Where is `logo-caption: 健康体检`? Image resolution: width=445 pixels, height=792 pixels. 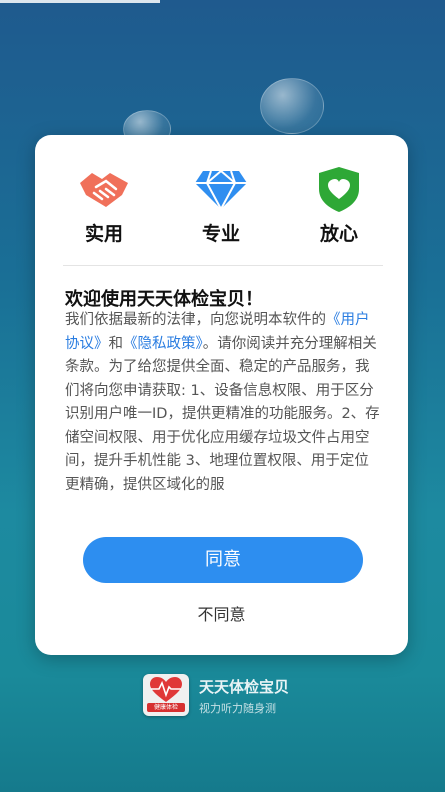 logo-caption: 健康体检 is located at coordinates (166, 707).